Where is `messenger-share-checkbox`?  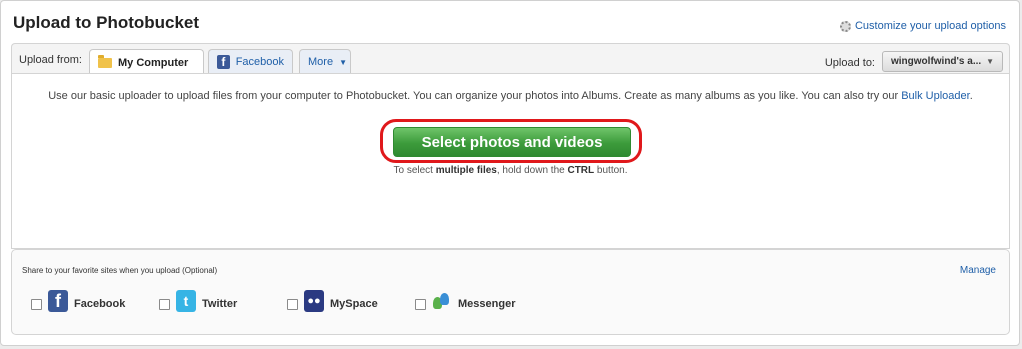 messenger-share-checkbox is located at coordinates (420, 304).